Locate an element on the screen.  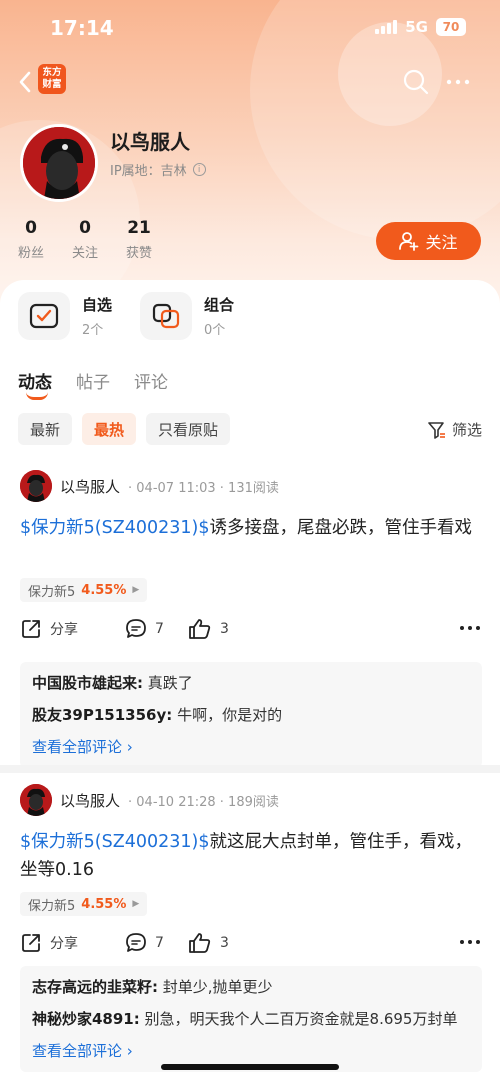
signal-icon is located at coordinates (386, 27).